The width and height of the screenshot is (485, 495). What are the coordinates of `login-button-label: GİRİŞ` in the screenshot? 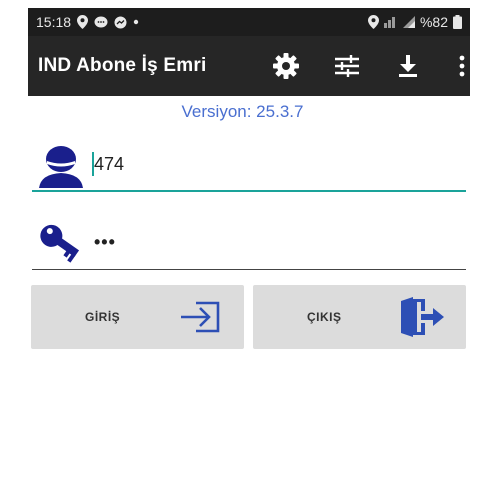 It's located at (103, 317).